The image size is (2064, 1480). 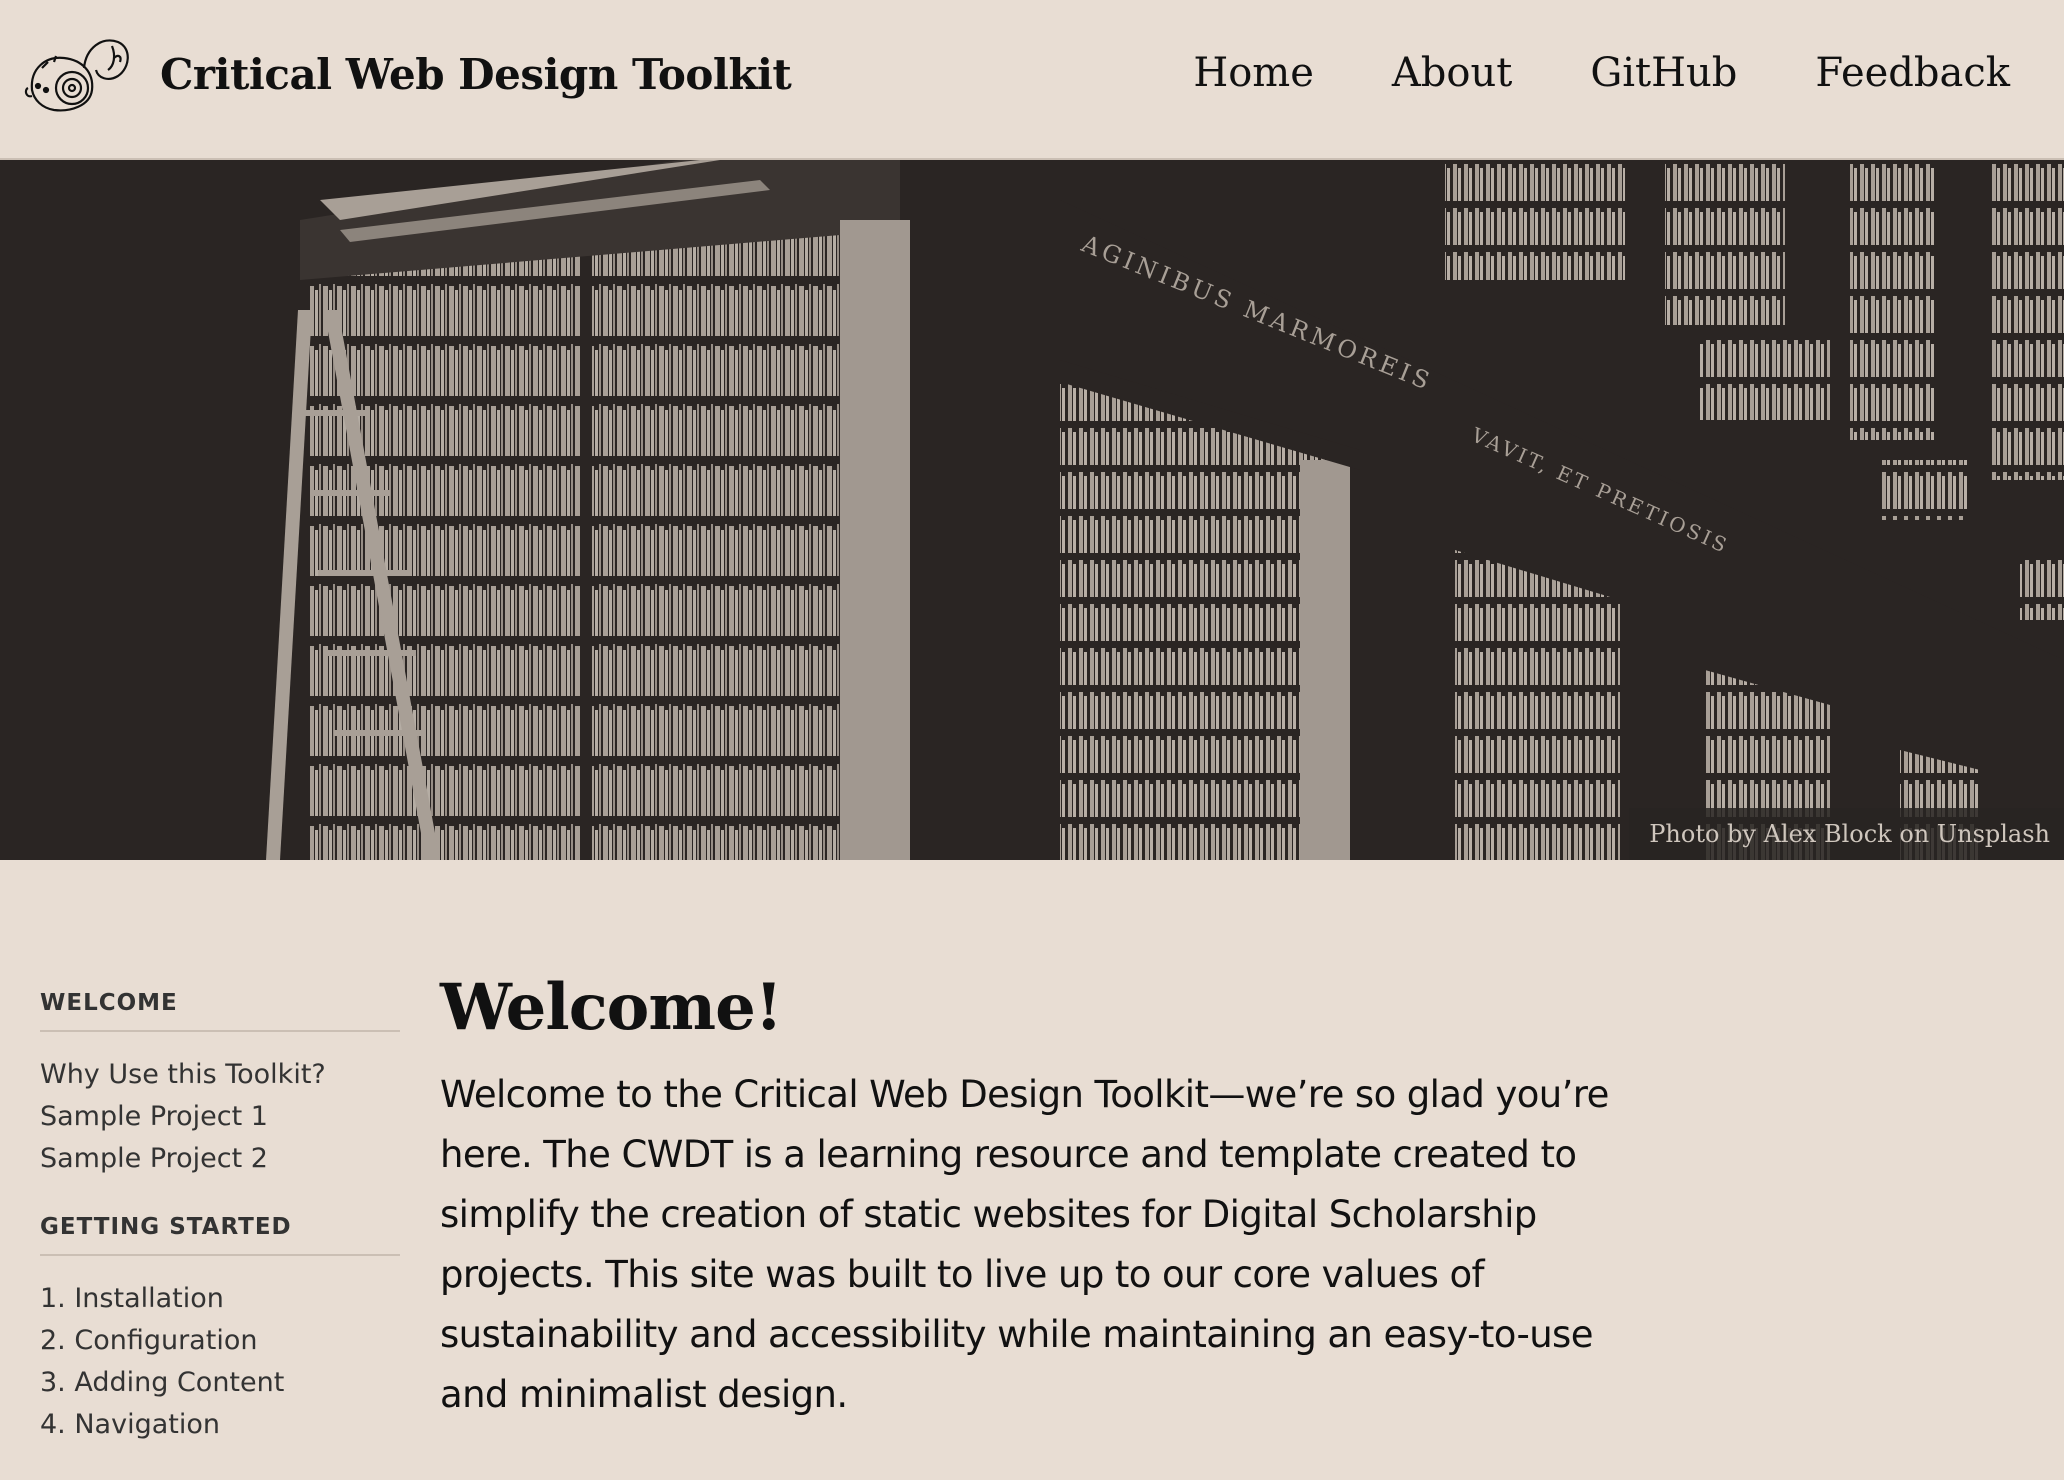 What do you see at coordinates (611, 1007) in the screenshot?
I see `page-title: Welcome!` at bounding box center [611, 1007].